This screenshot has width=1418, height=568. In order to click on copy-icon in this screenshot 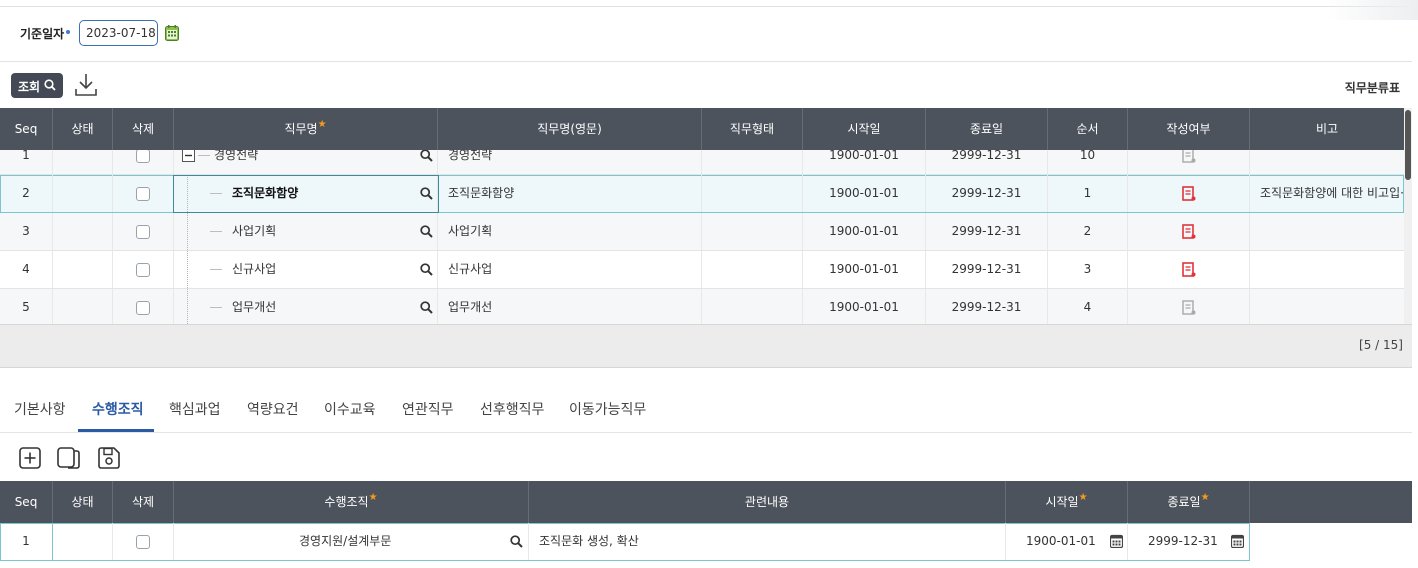, I will do `click(69, 458)`.